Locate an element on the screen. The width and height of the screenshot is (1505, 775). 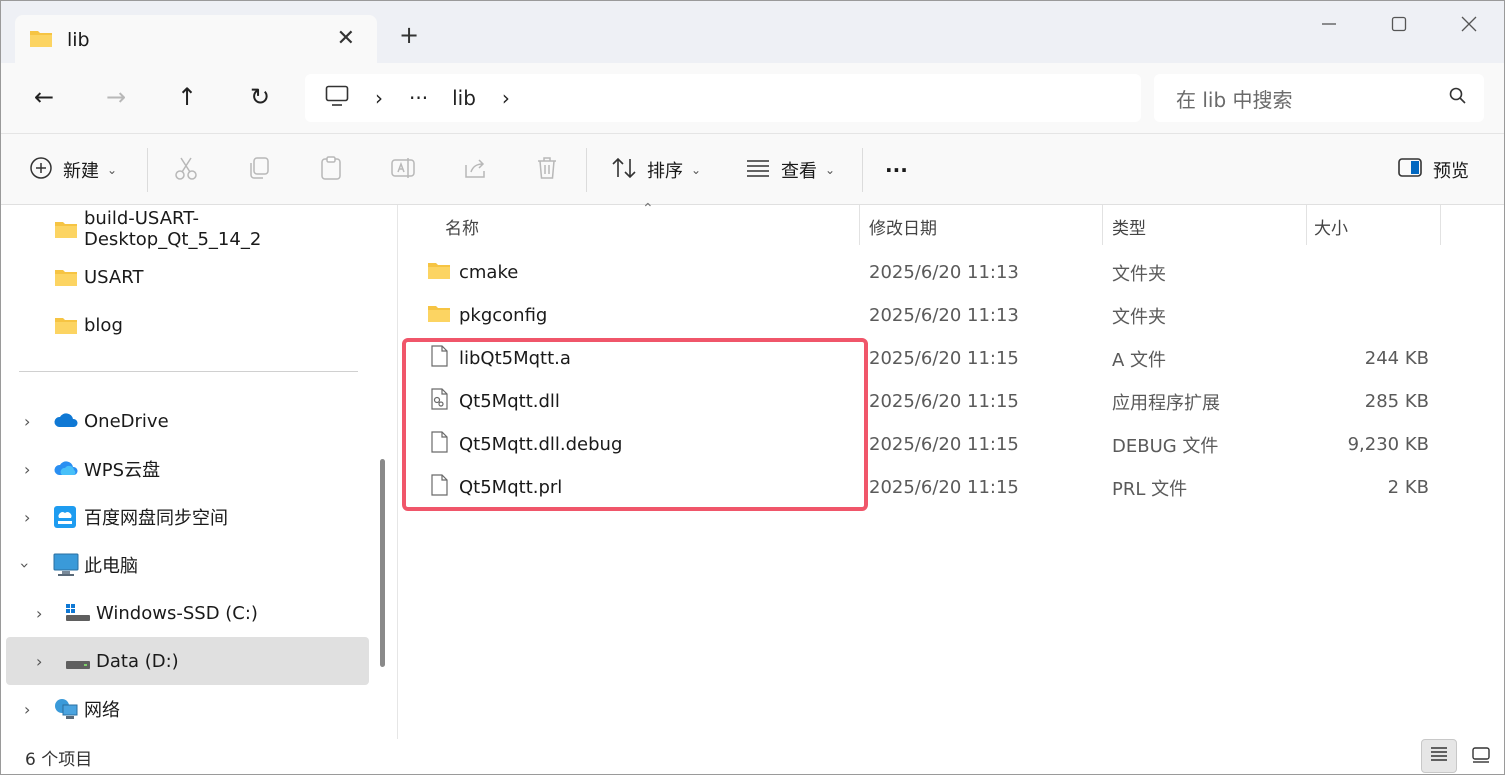
rename-button is located at coordinates (403, 170).